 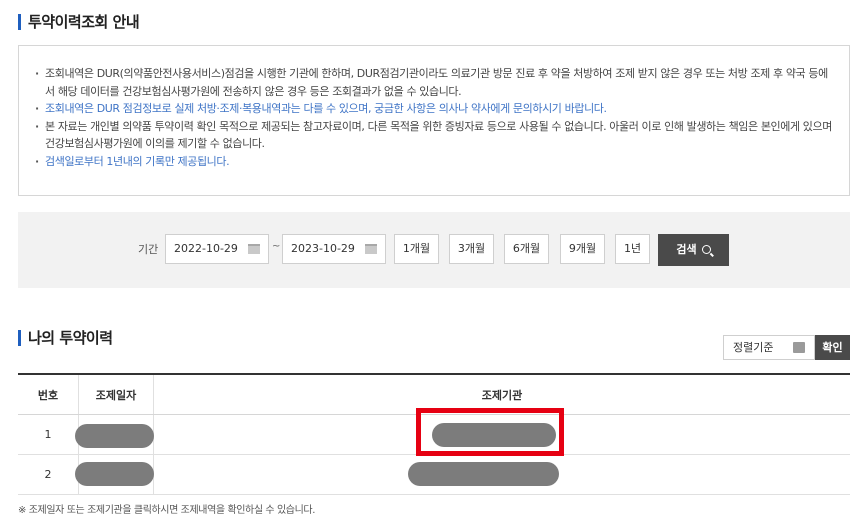 I want to click on header-number: 번호, so click(x=48, y=394).